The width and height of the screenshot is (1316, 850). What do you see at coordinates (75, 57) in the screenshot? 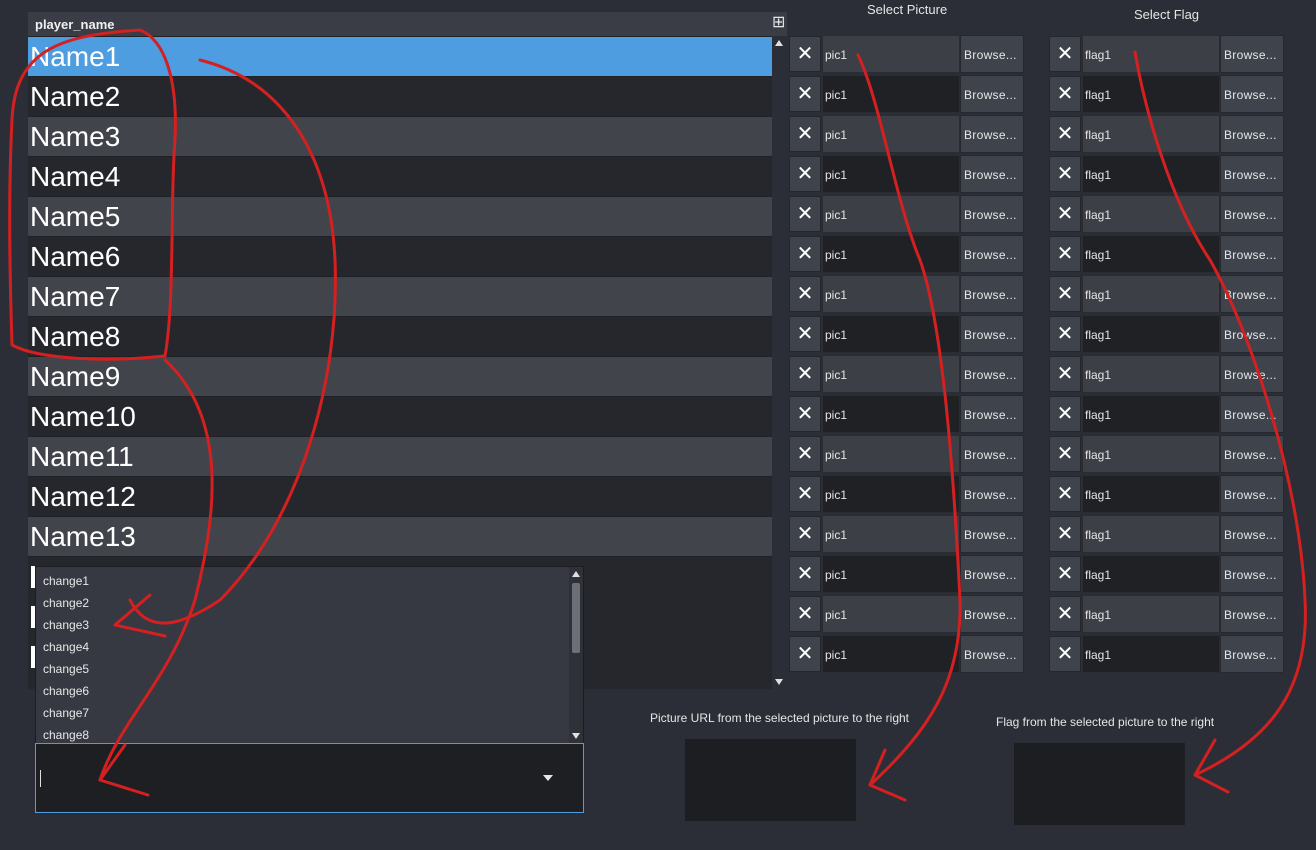
I see `player-name-cell: Name1` at bounding box center [75, 57].